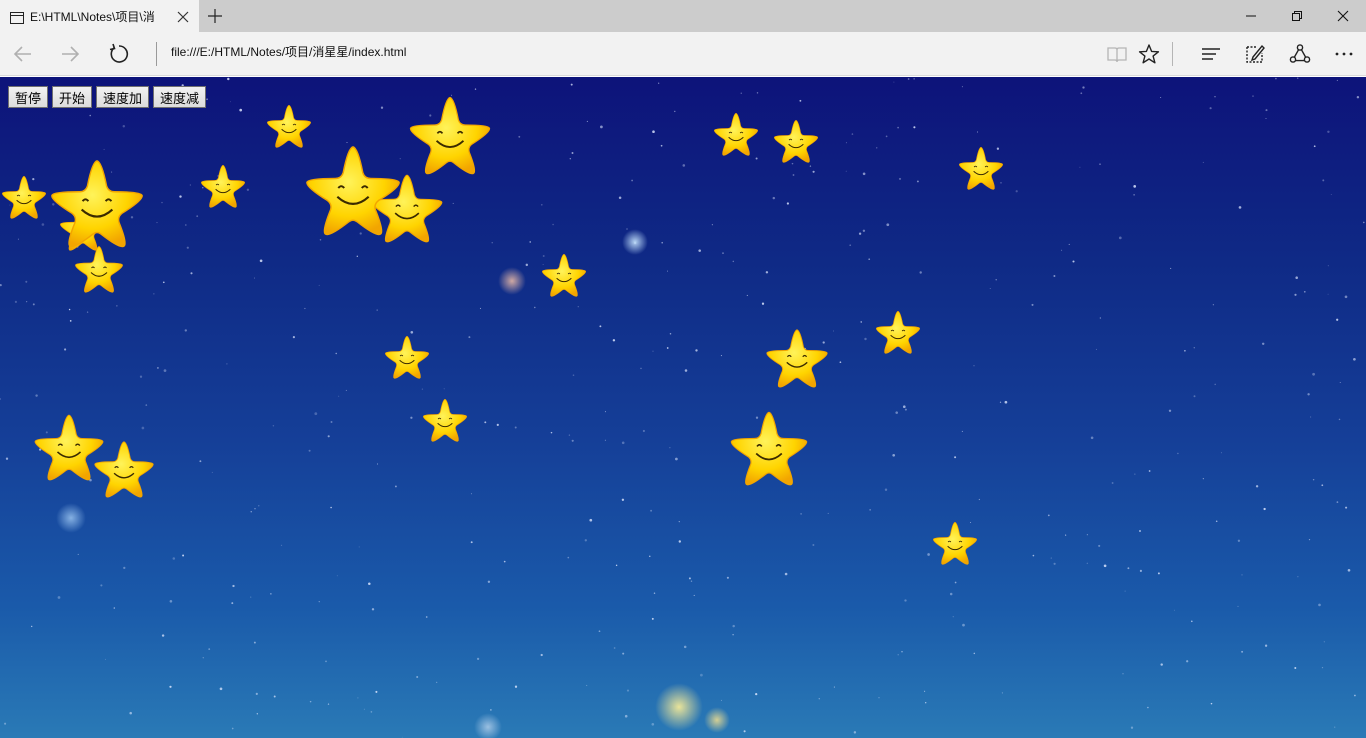 Image resolution: width=1366 pixels, height=738 pixels. Describe the element at coordinates (123, 97) in the screenshot. I see `speed-up-button: 速度加` at that location.